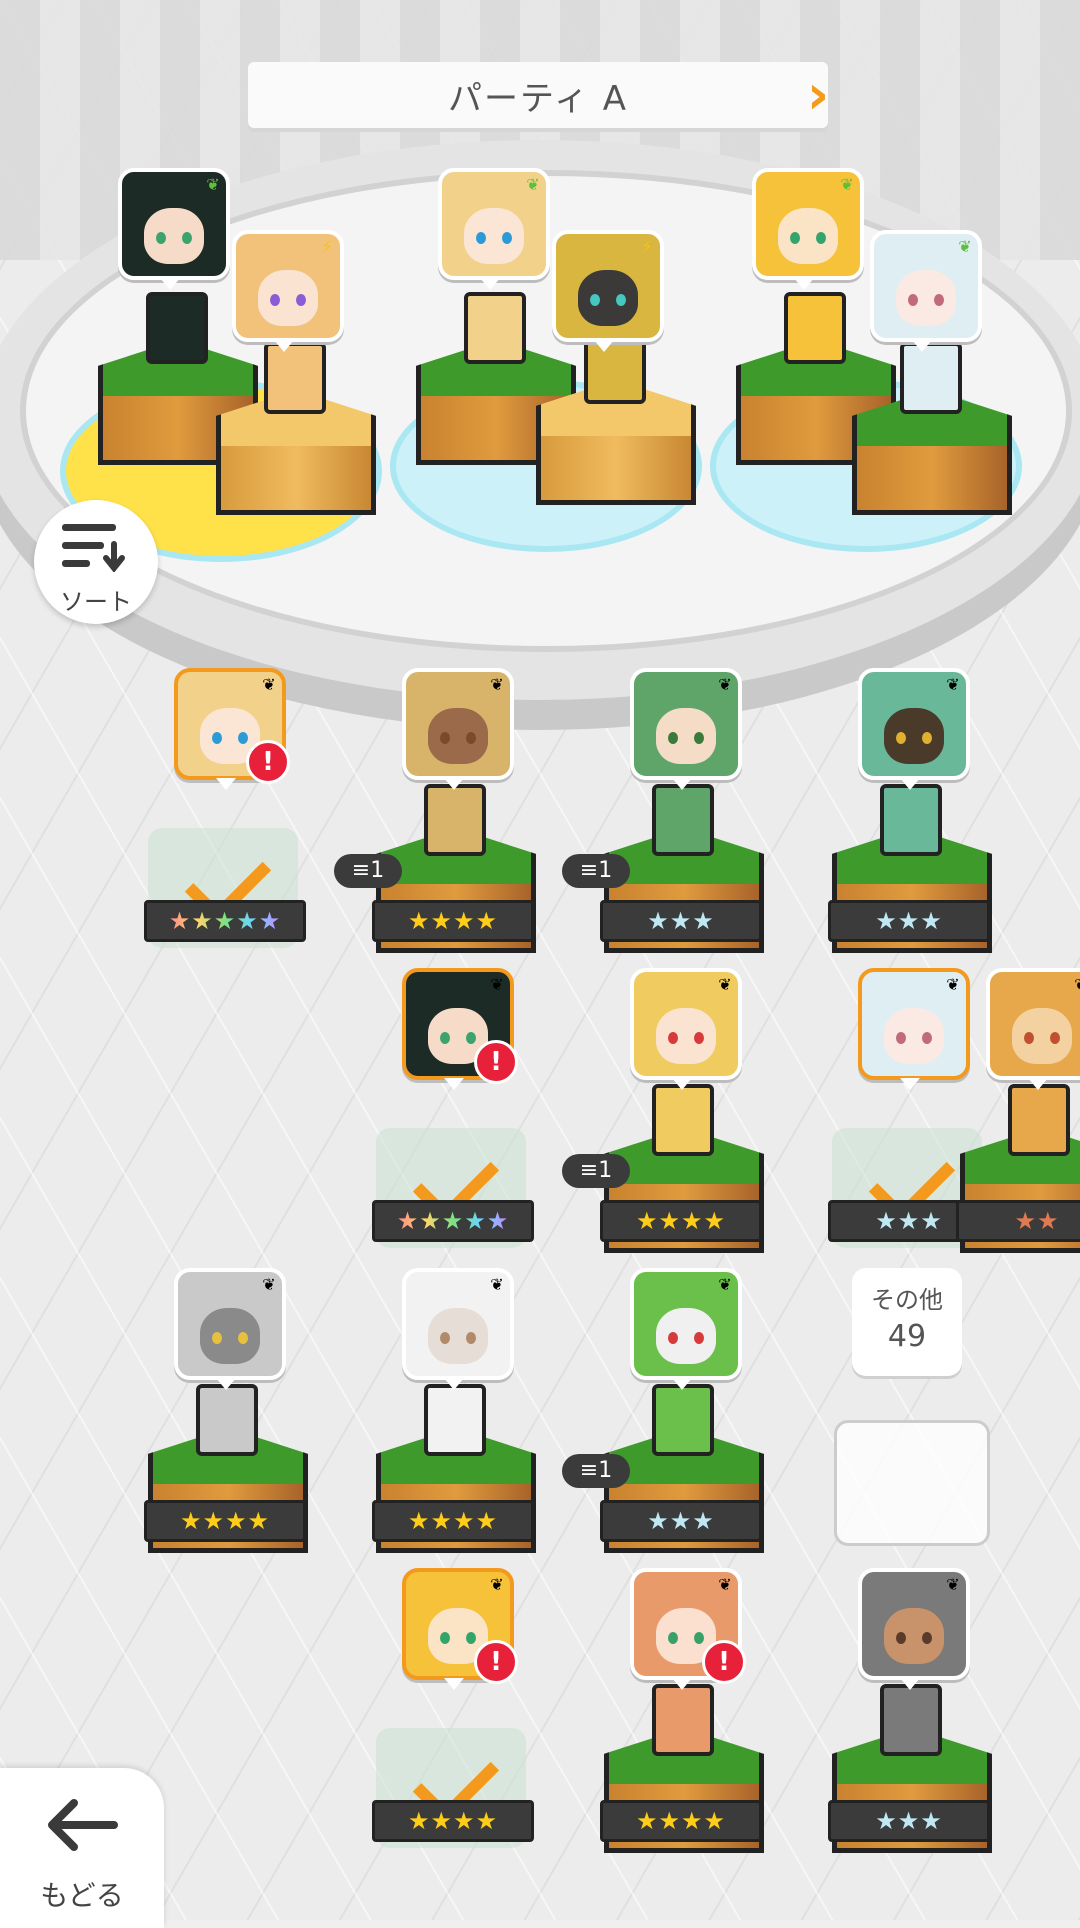 This screenshot has height=1928, width=1080. What do you see at coordinates (681, 1821) in the screenshot?
I see `roster-unit-13-rarity-bar: ★★★★` at bounding box center [681, 1821].